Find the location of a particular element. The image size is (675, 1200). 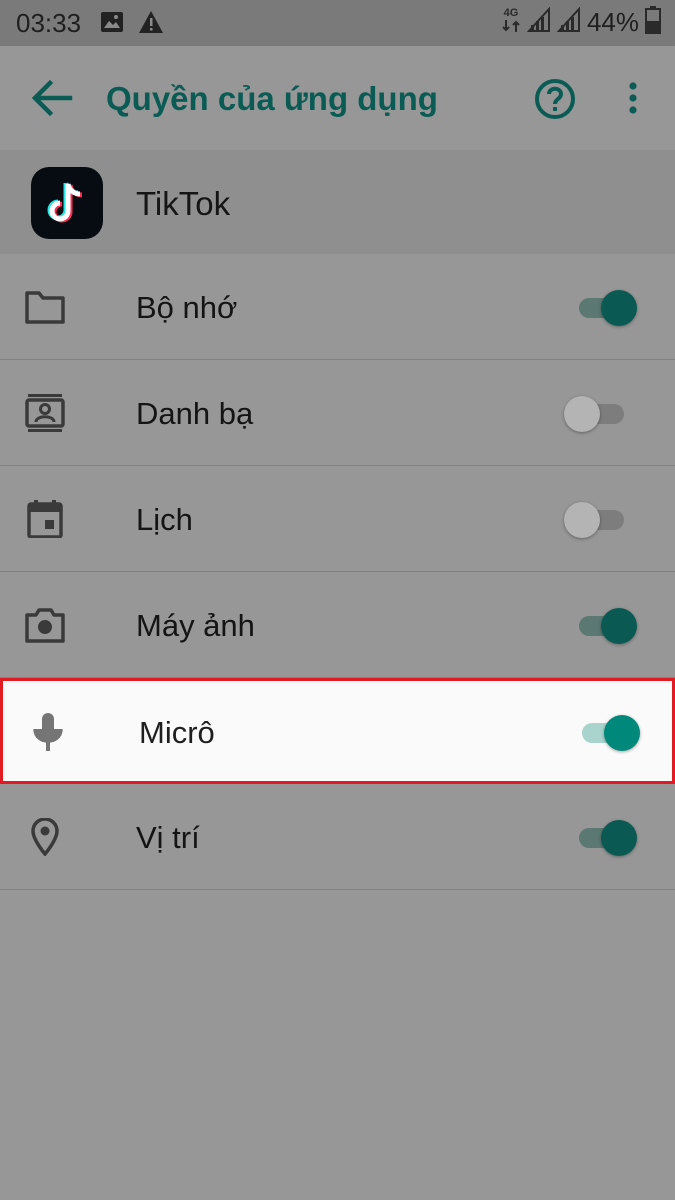

permission-label: Máy ảnh is located at coordinates (195, 625).